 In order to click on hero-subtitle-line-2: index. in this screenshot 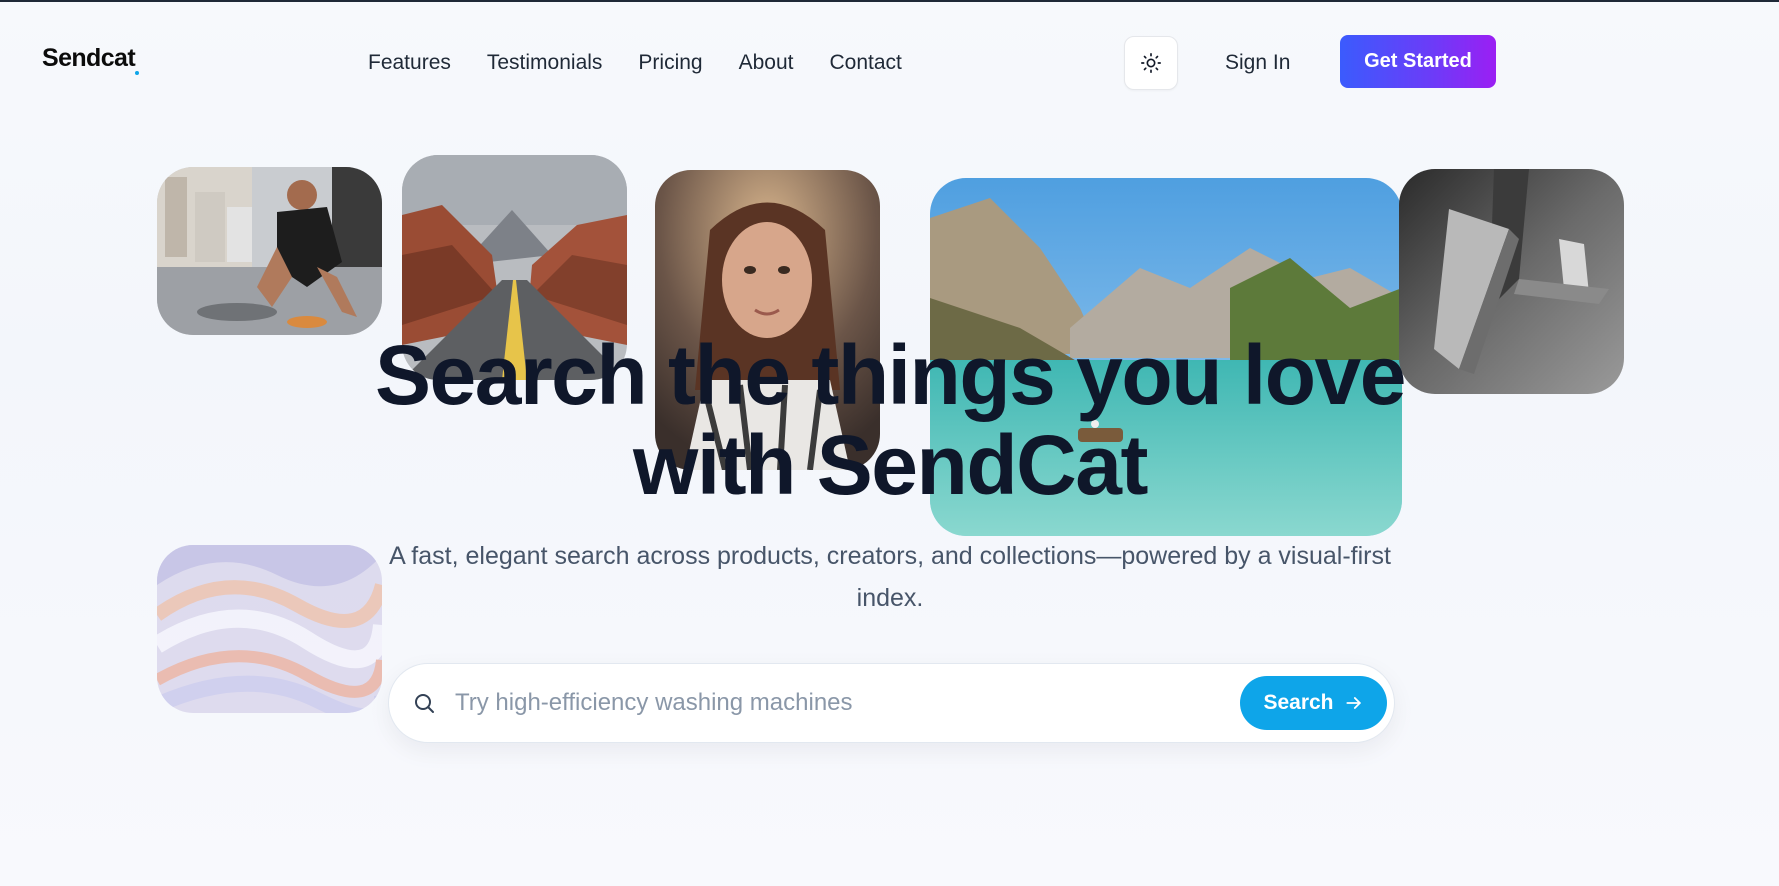, I will do `click(890, 598)`.